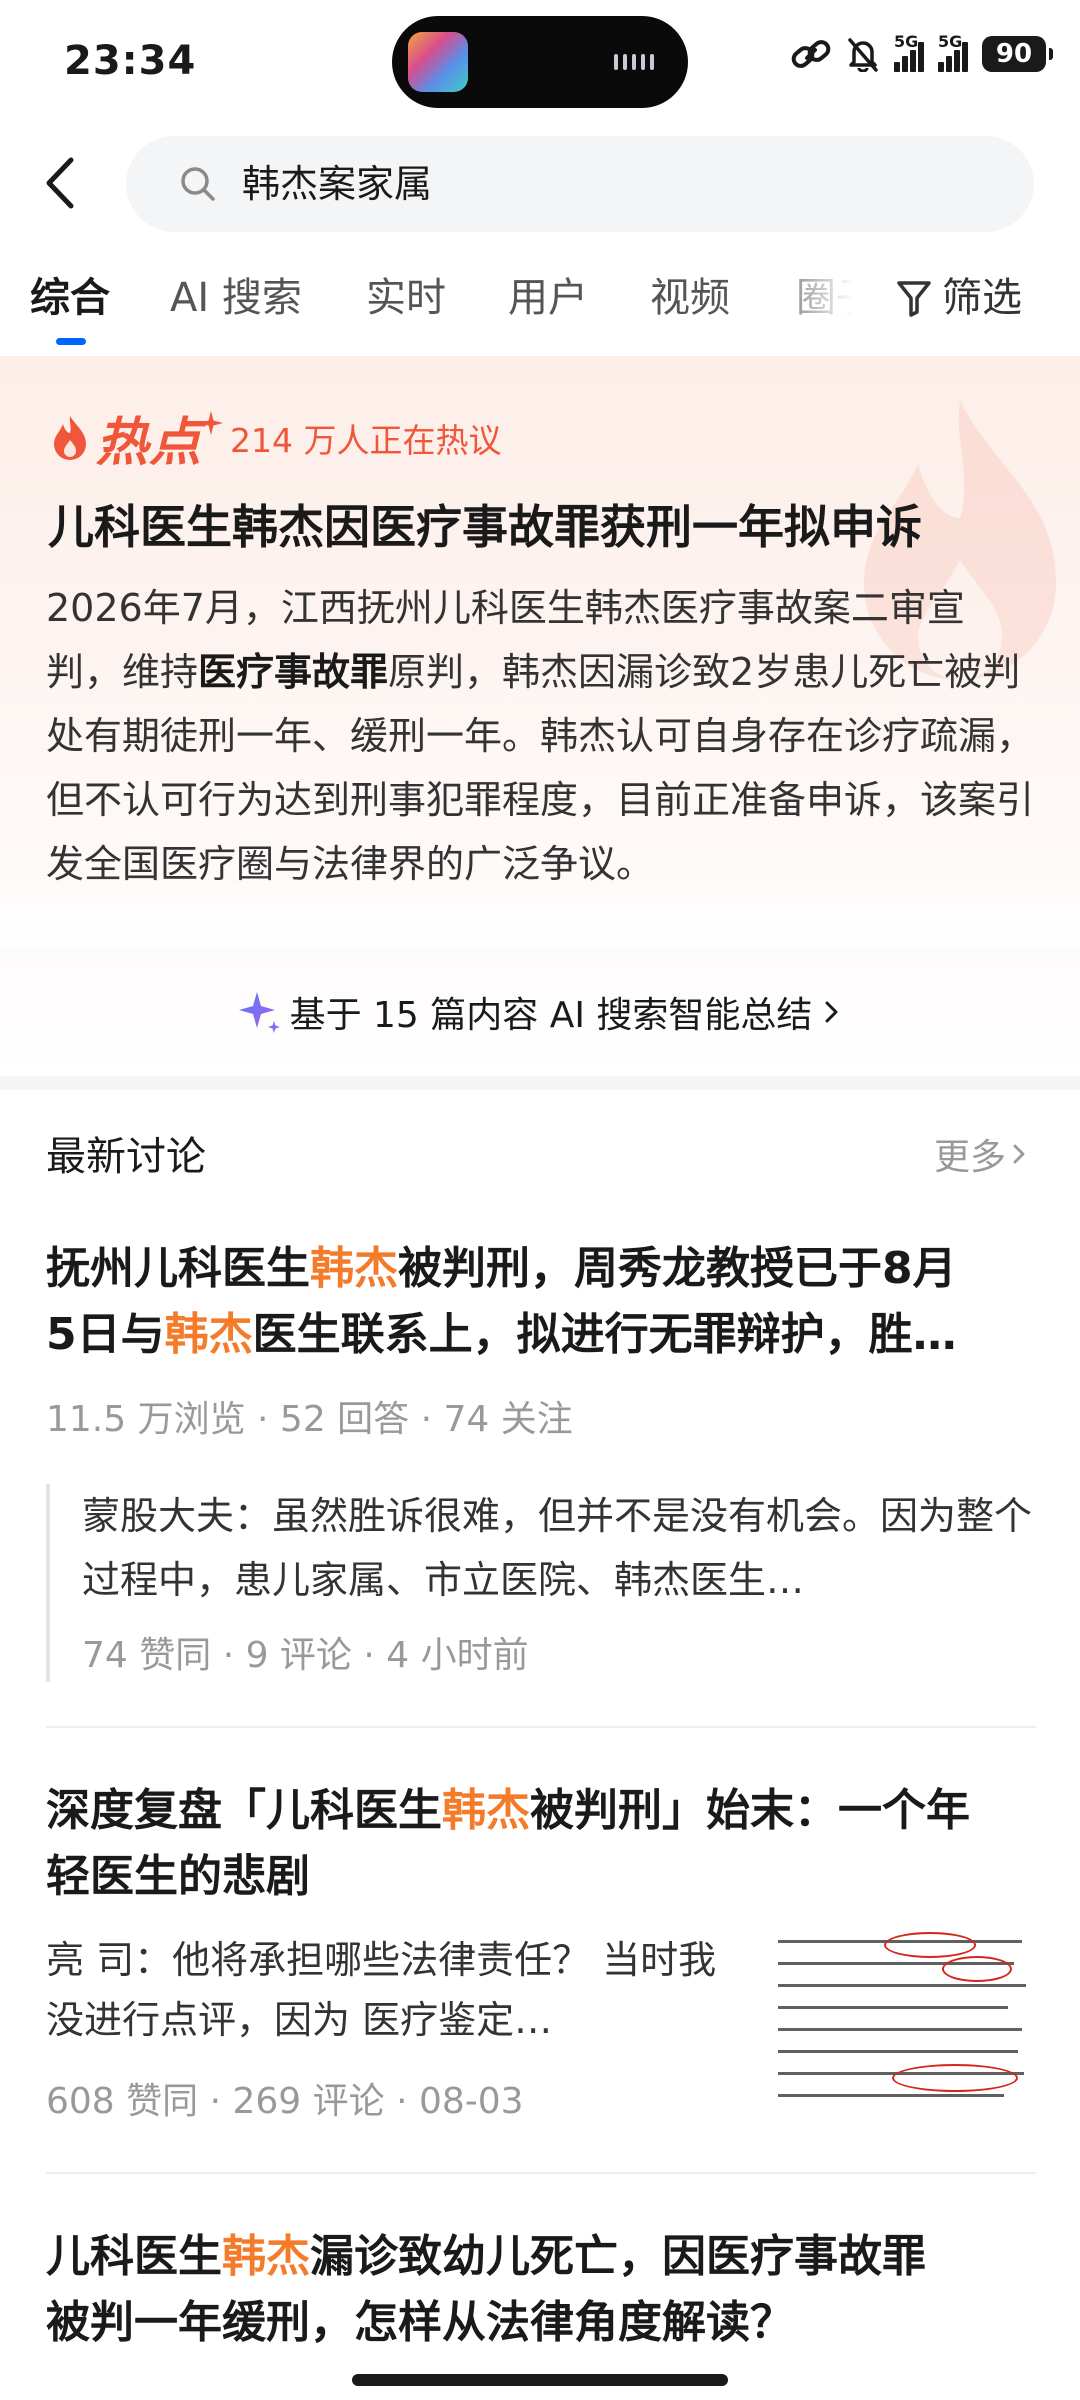 Image resolution: width=1080 pixels, height=2400 pixels. What do you see at coordinates (236, 298) in the screenshot?
I see `tab-ai-search: AI 搜索` at bounding box center [236, 298].